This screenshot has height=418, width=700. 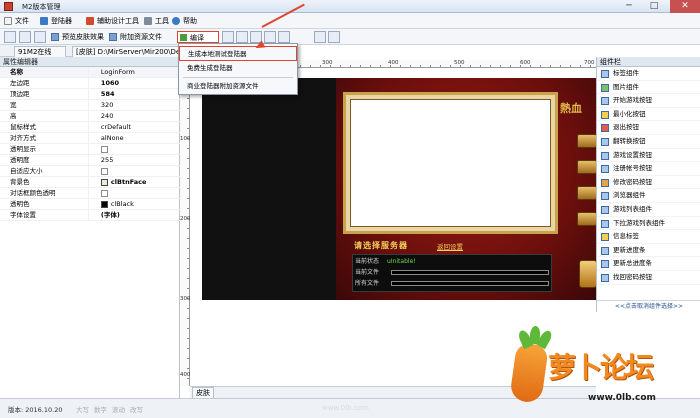 What do you see at coordinates (104, 193) in the screenshot?
I see `dialog-transparent-checkbox` at bounding box center [104, 193].